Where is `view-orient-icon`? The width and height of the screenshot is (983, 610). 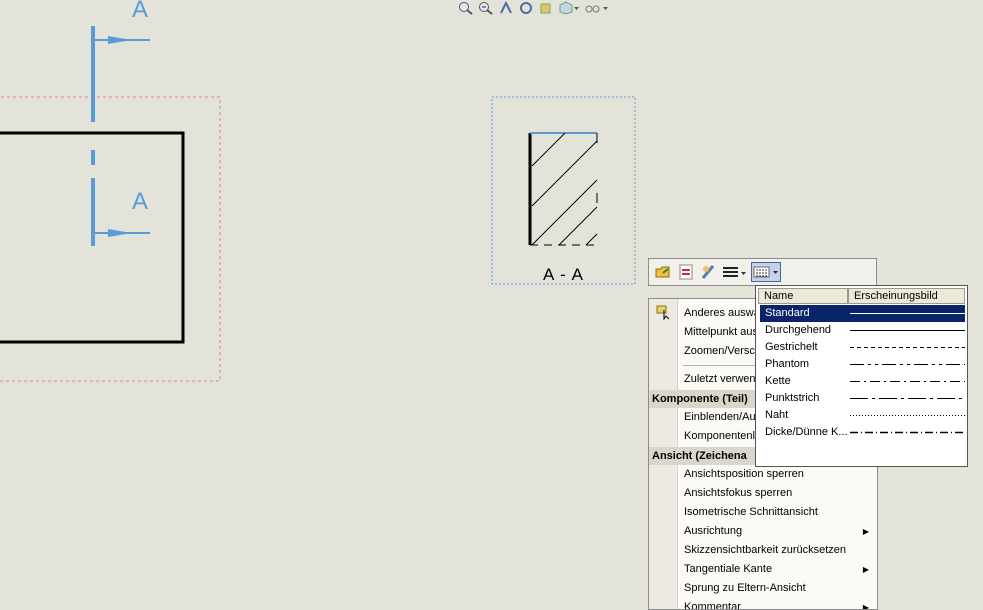 view-orient-icon is located at coordinates (546, 8).